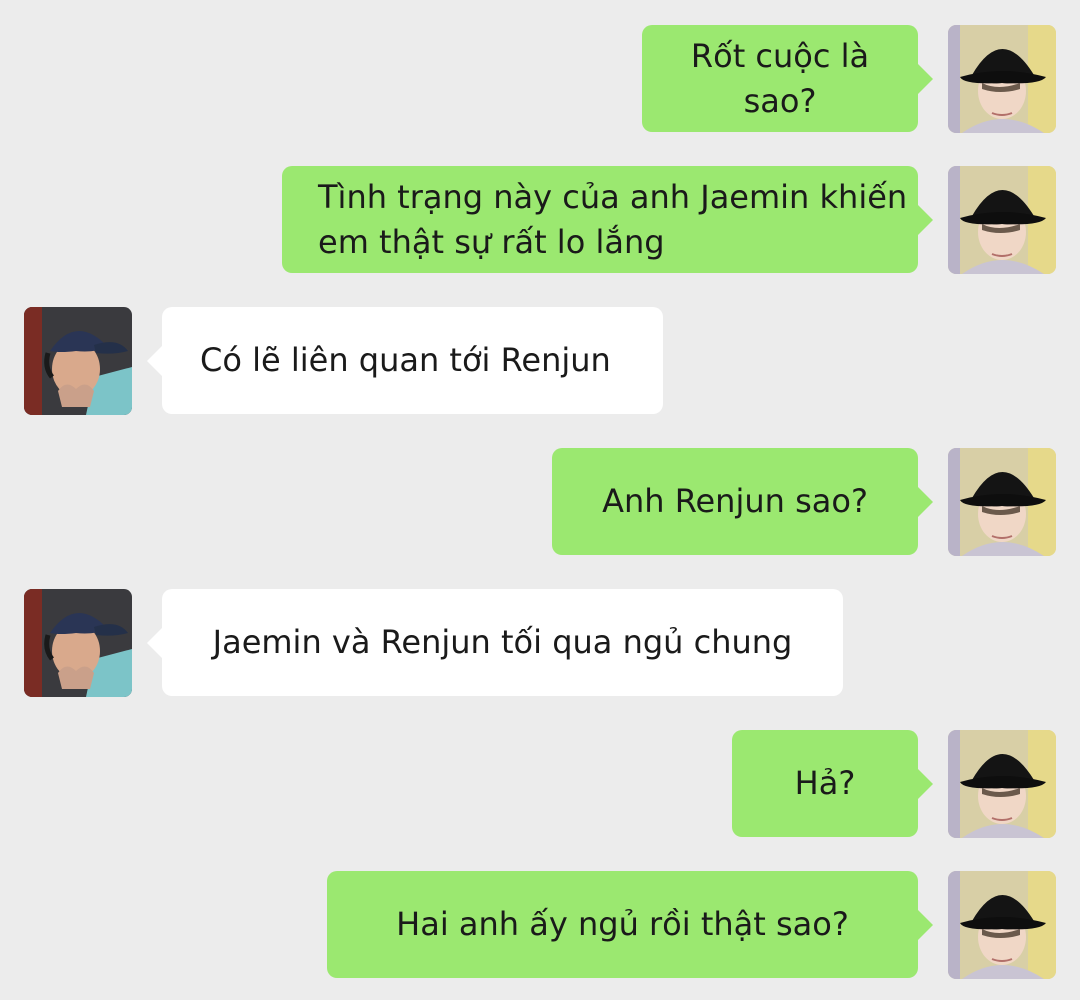  I want to click on incoming-message-bubble: Có lẽ liên quan tới Renjun, so click(405, 360).